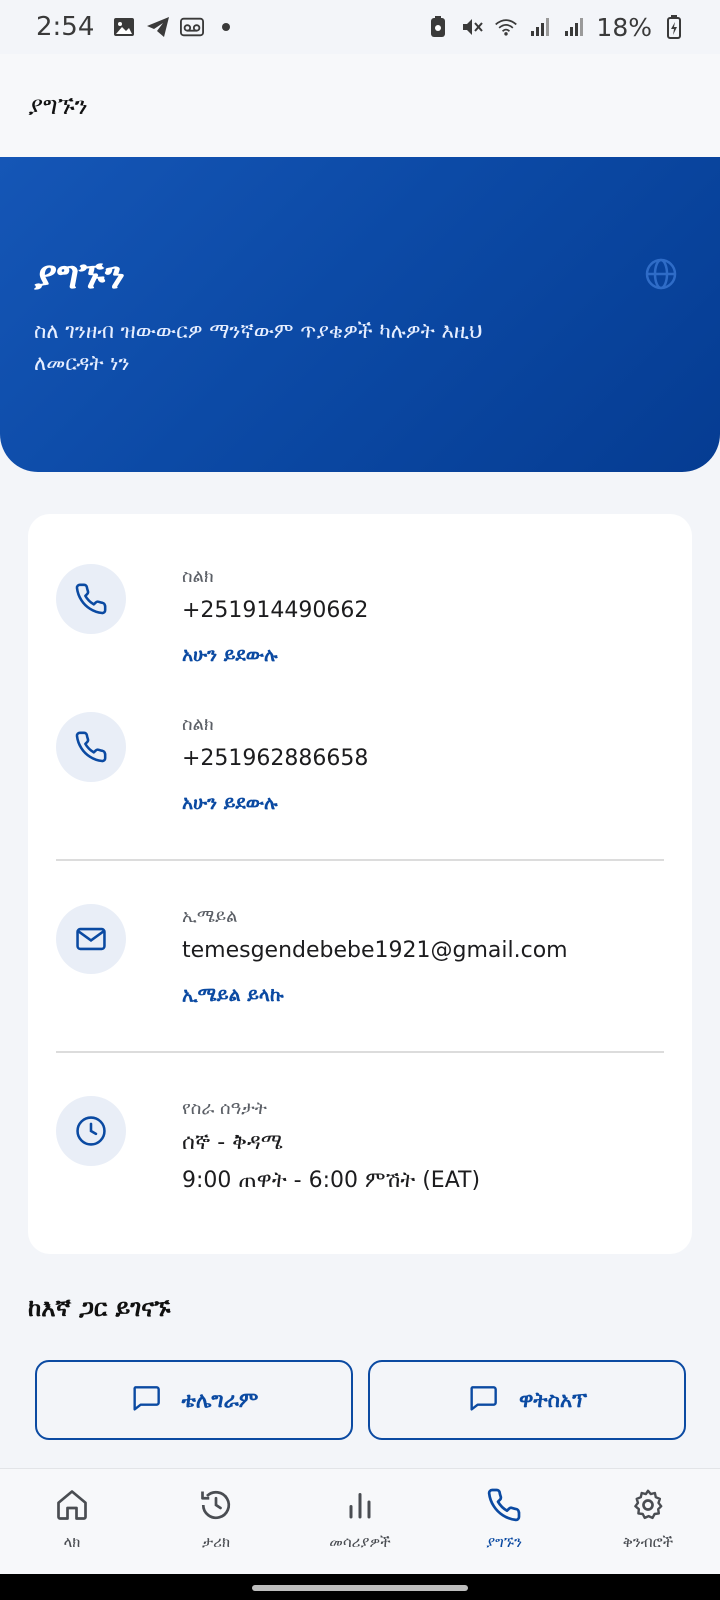  What do you see at coordinates (72, 1542) in the screenshot?
I see `nav-label-send: ላክ` at bounding box center [72, 1542].